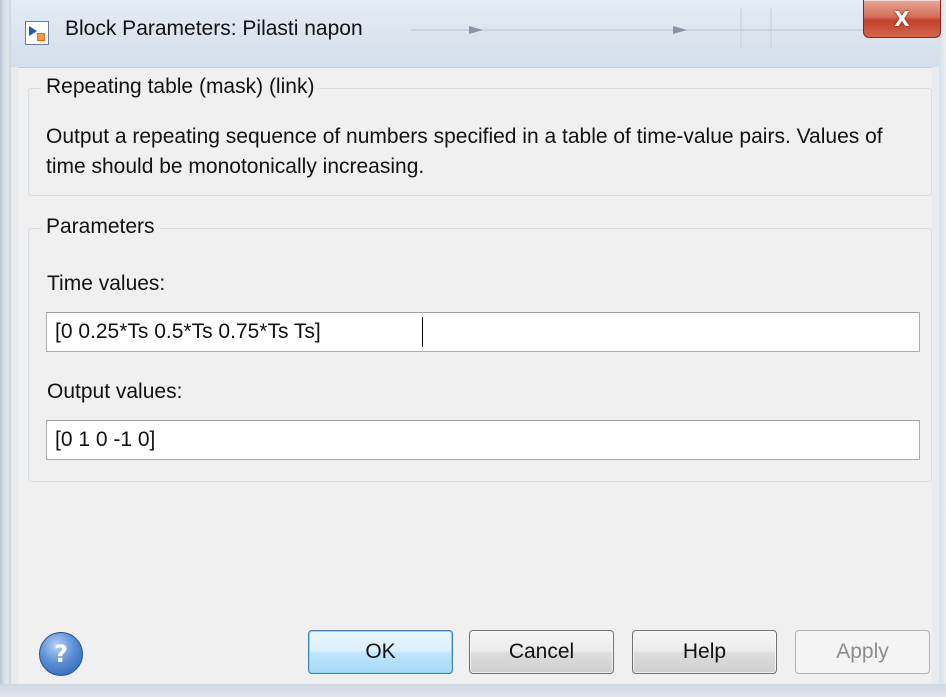  What do you see at coordinates (115, 391) in the screenshot?
I see `output-values-label: Output values:` at bounding box center [115, 391].